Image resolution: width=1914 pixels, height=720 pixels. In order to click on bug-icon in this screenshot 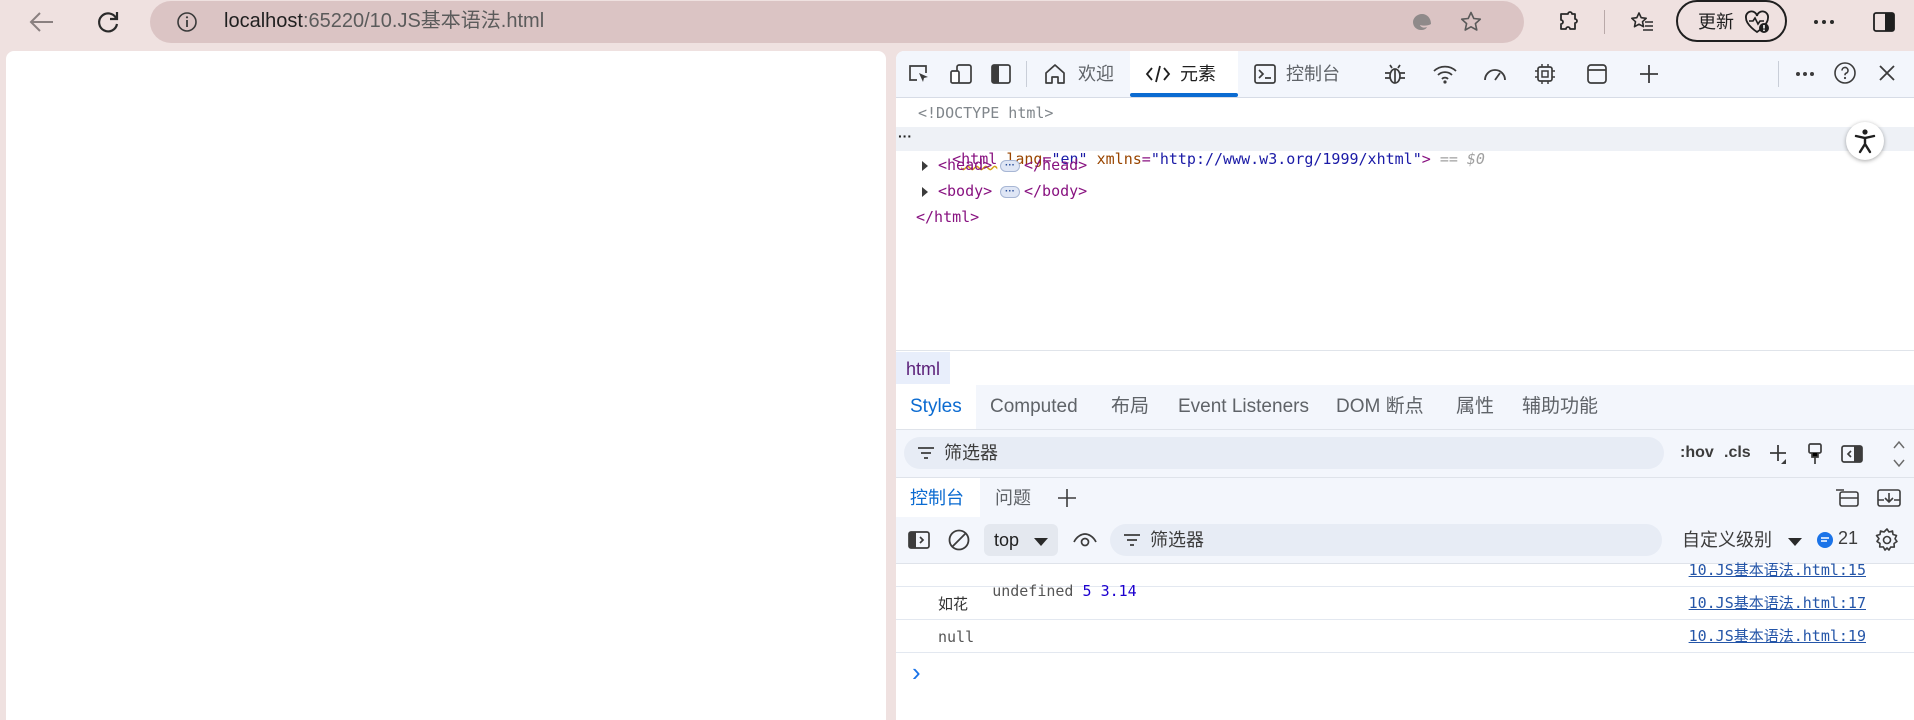, I will do `click(1395, 74)`.